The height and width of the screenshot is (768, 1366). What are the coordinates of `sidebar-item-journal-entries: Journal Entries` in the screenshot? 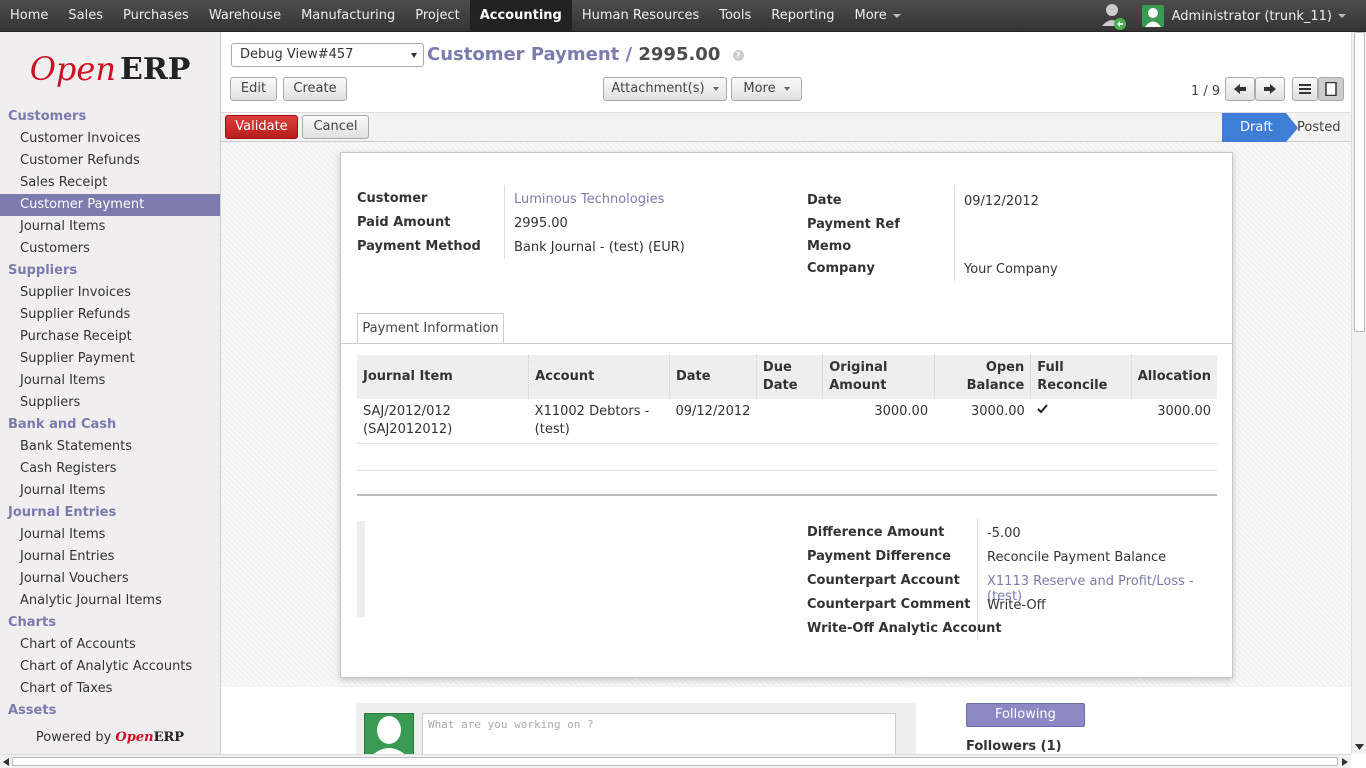 It's located at (110, 557).